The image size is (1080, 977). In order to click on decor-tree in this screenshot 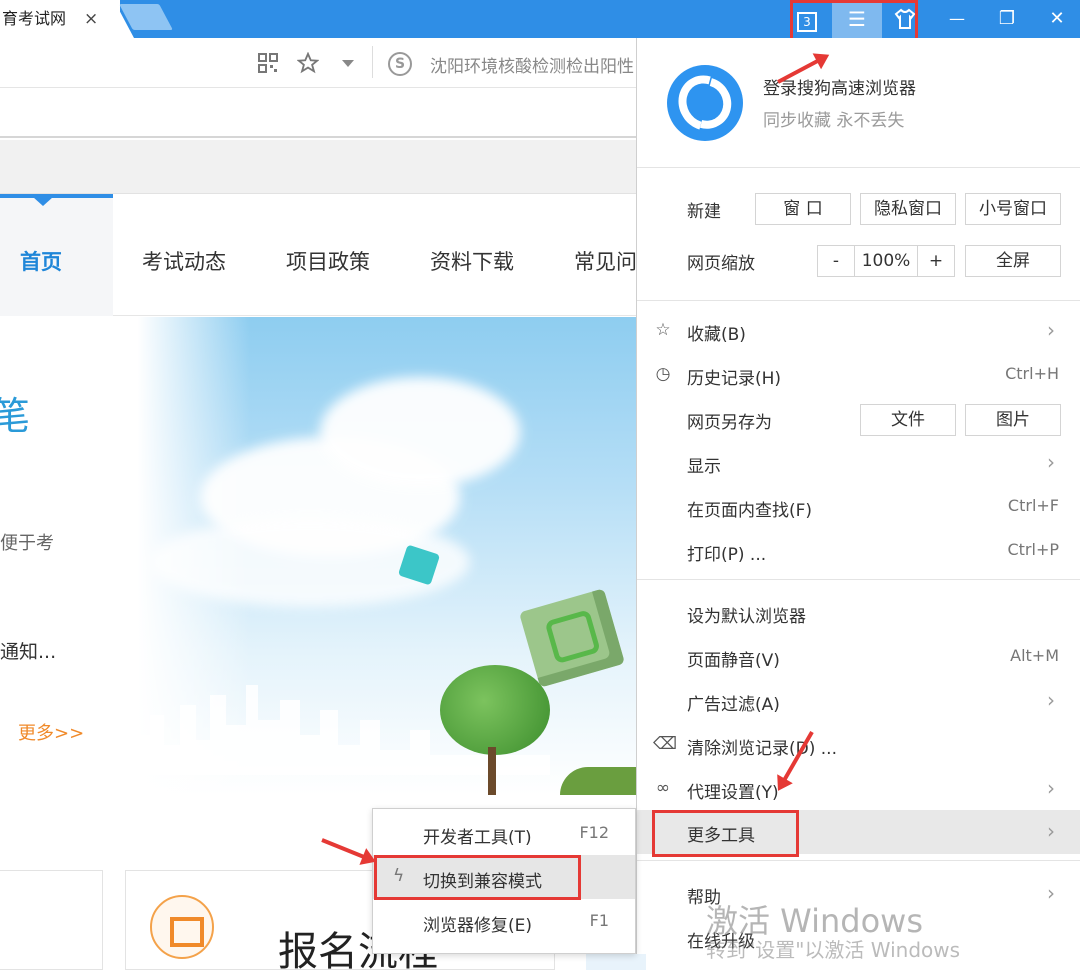, I will do `click(495, 710)`.